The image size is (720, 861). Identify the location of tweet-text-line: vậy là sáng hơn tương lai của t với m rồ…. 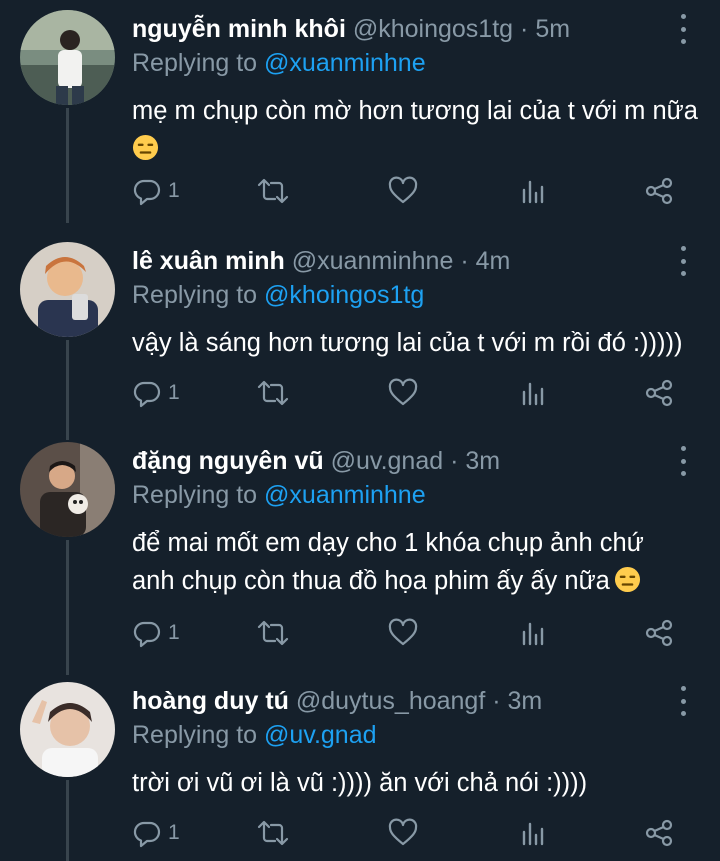
(407, 343).